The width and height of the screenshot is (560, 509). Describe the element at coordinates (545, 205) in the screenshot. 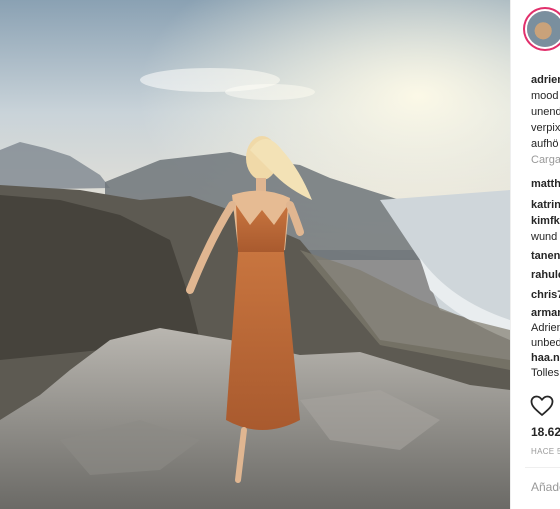

I see `comment-username: katrin` at that location.